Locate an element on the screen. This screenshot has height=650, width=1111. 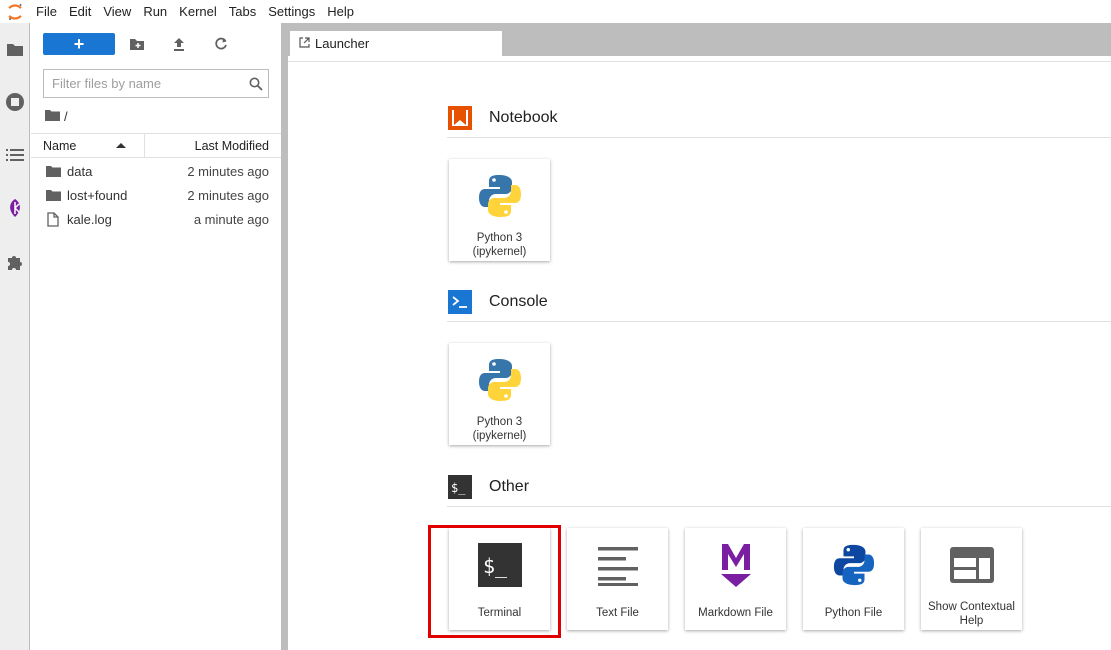
filter-files-input is located at coordinates (144, 83).